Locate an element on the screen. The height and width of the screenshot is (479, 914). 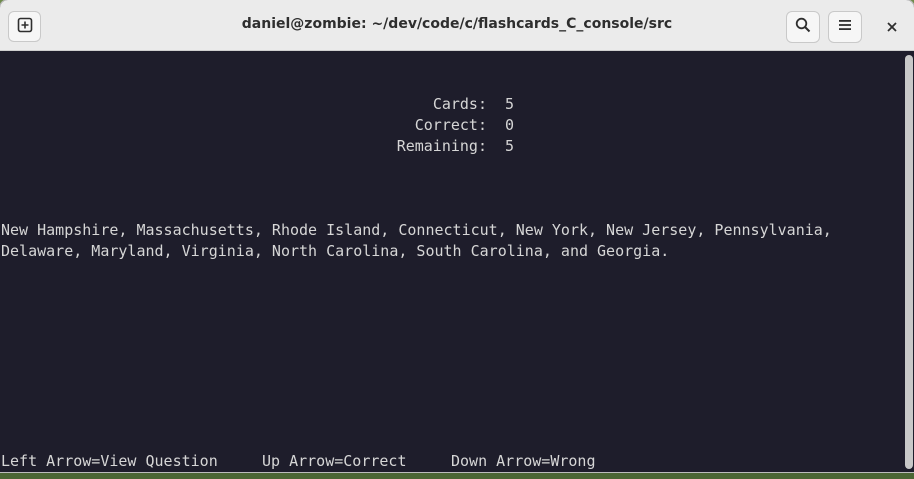
help-left-arrow: Left Arrow=View Question is located at coordinates (109, 461).